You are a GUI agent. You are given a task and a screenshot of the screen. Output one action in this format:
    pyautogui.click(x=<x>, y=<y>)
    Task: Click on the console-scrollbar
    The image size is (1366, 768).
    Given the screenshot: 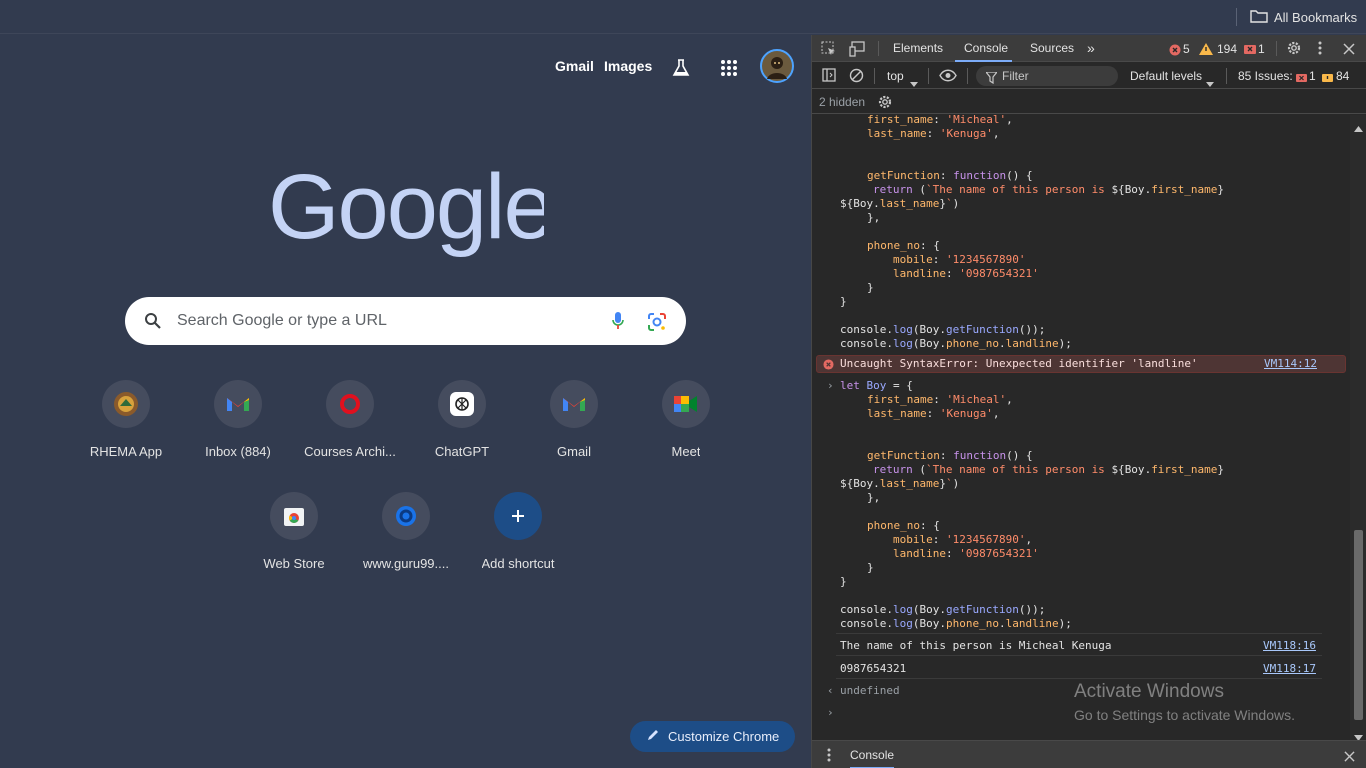 What is the action you would take?
    pyautogui.click(x=1358, y=428)
    